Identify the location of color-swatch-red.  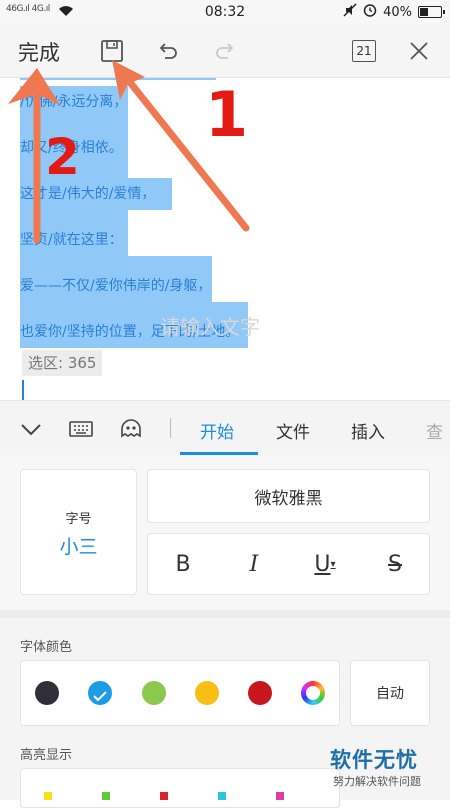
(260, 693).